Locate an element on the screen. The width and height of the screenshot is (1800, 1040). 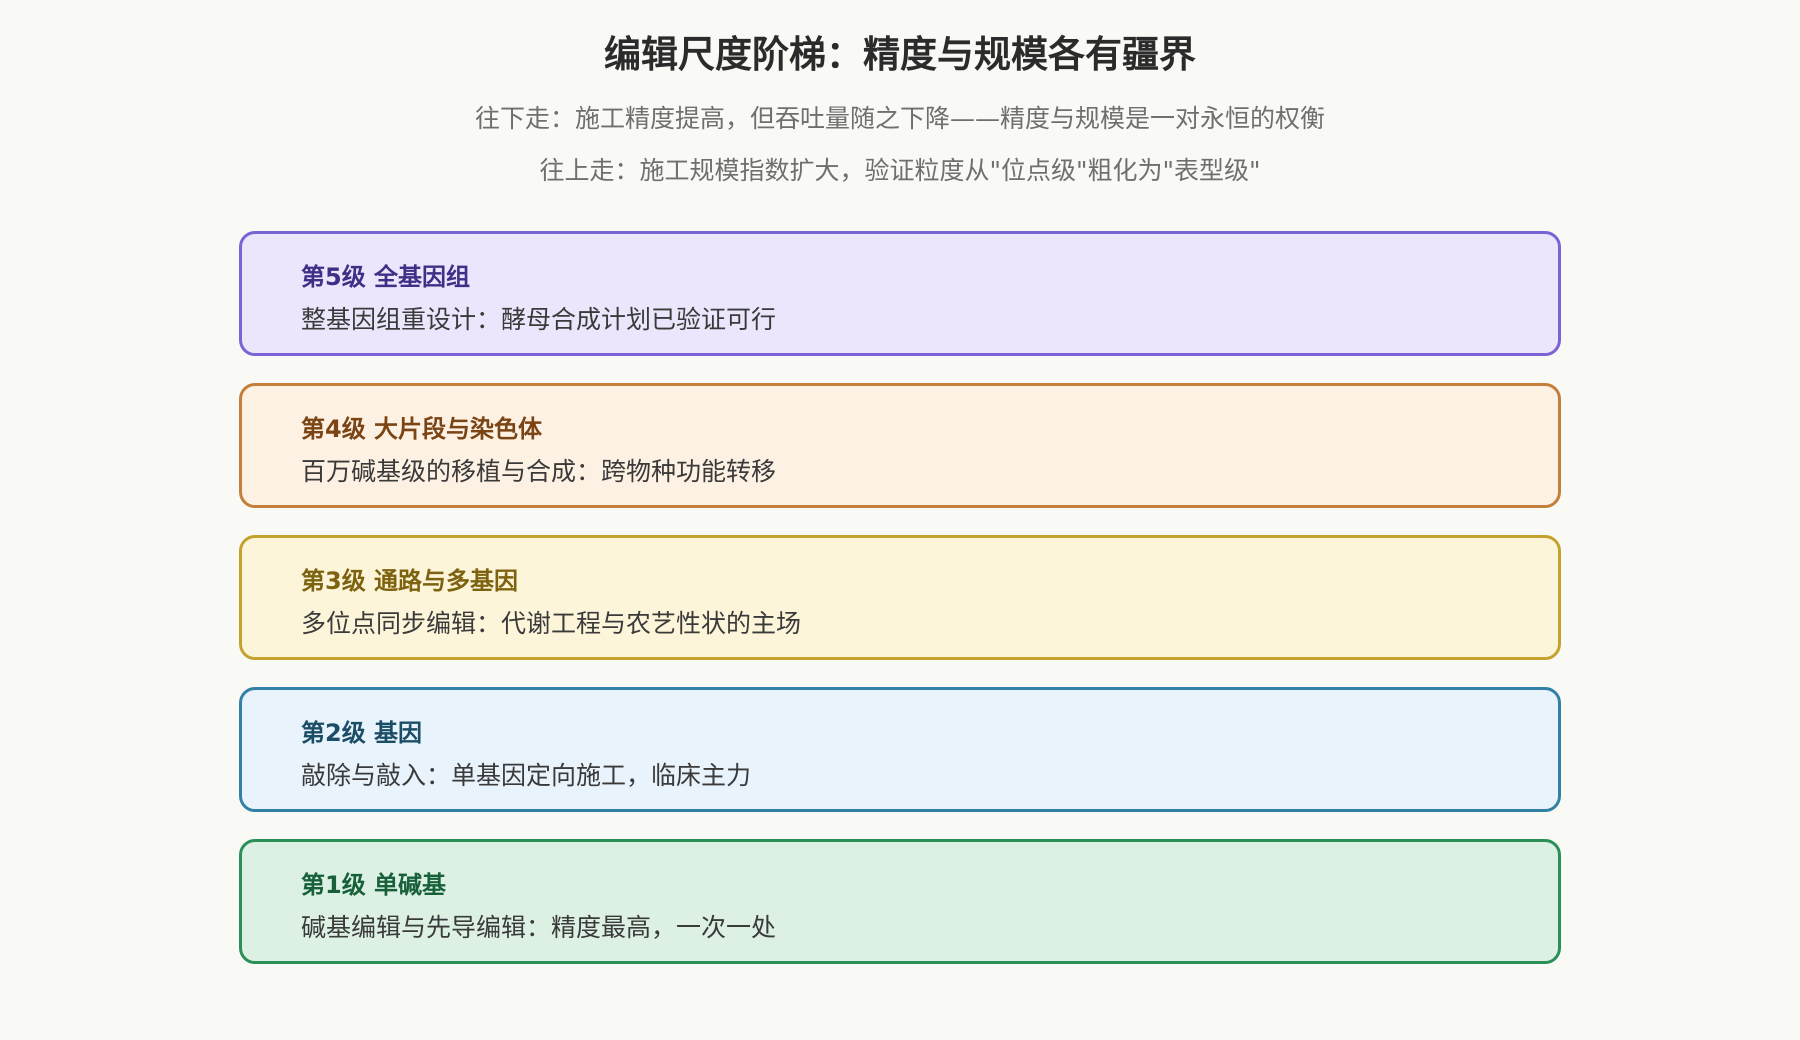
page-title: 编辑尺度阶梯：精度与规模各有疆界 is located at coordinates (900, 54).